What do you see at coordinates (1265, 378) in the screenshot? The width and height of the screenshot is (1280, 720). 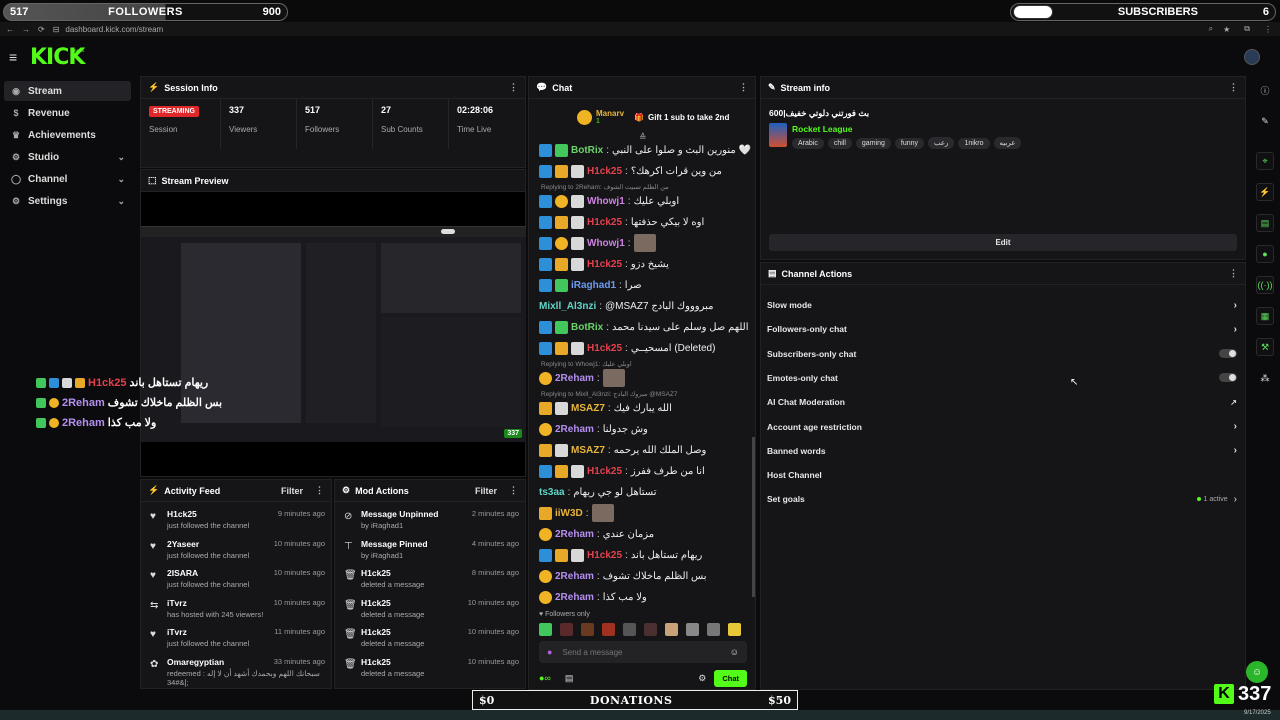 I see `apps-icon: ⁂` at bounding box center [1265, 378].